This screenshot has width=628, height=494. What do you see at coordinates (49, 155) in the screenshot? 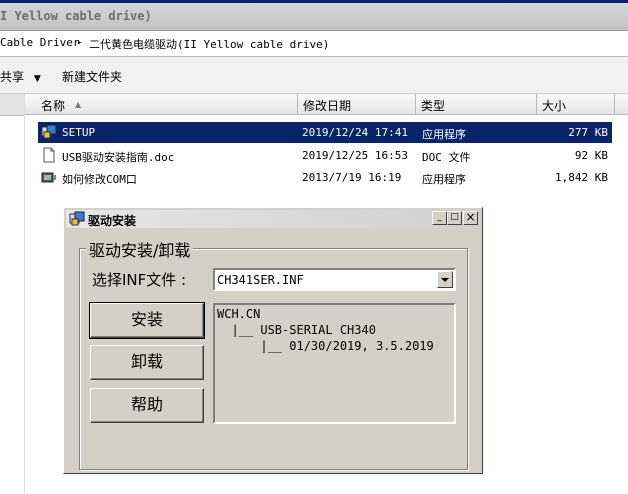
I see `document-icon` at bounding box center [49, 155].